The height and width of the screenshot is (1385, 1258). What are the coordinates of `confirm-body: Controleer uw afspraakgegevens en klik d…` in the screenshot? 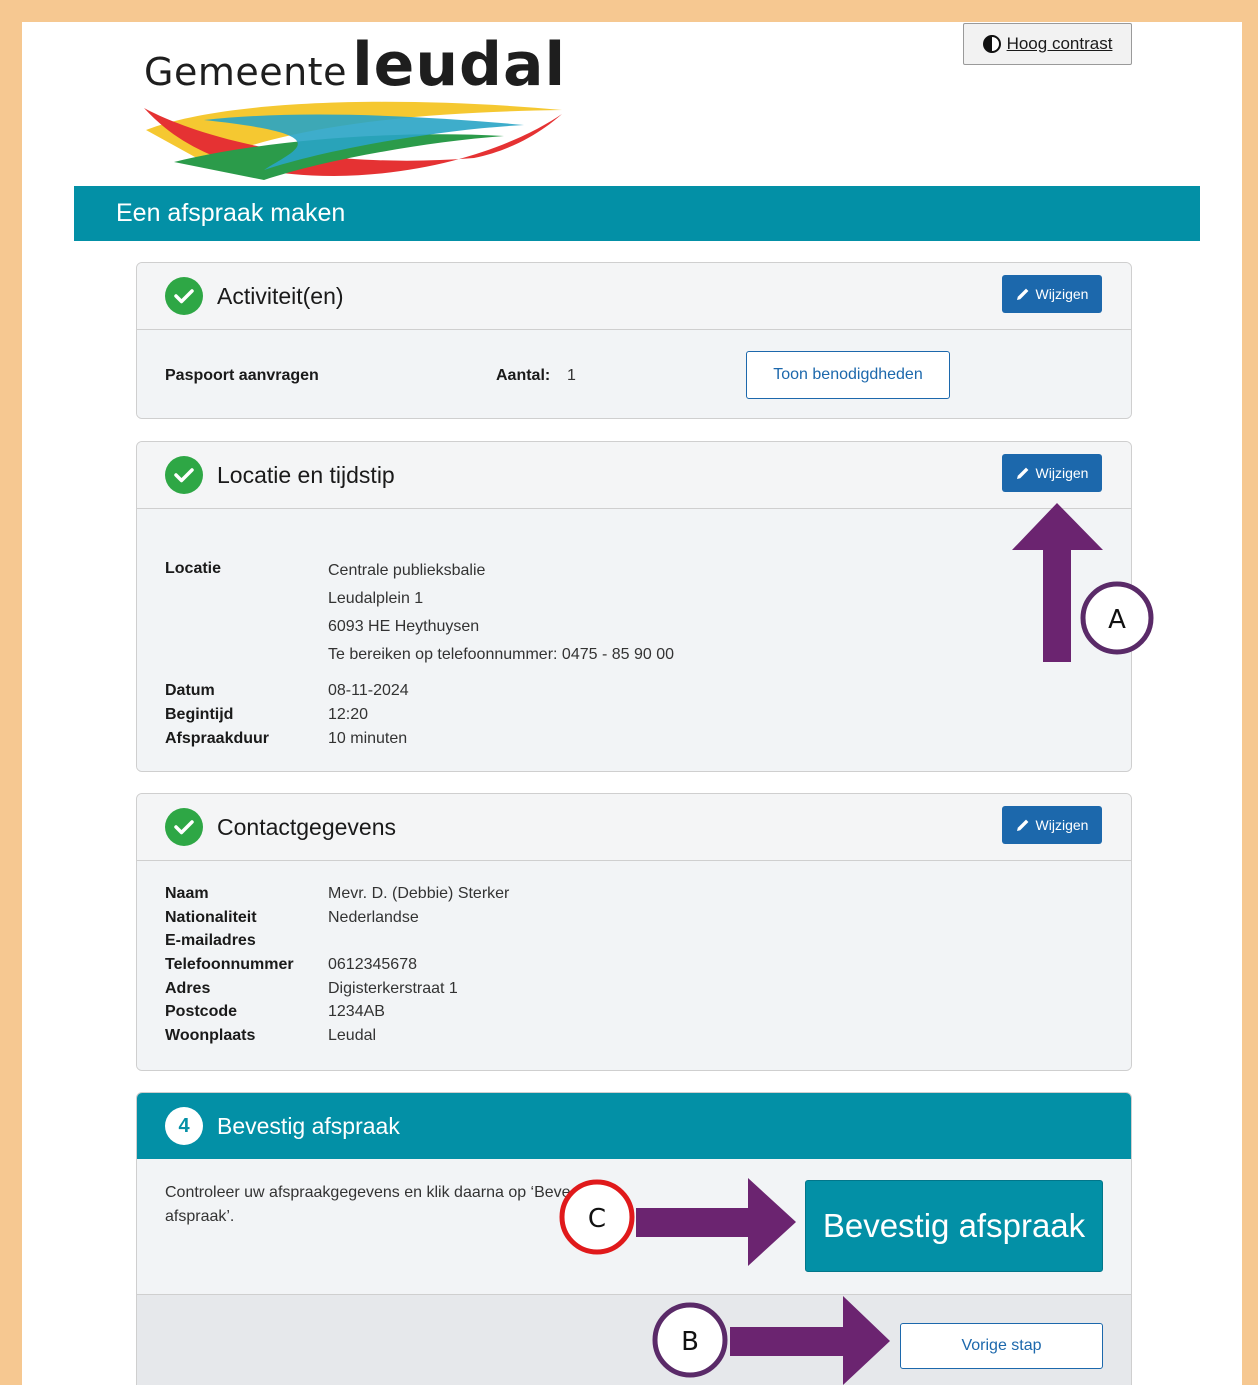 It's located at (634, 1272).